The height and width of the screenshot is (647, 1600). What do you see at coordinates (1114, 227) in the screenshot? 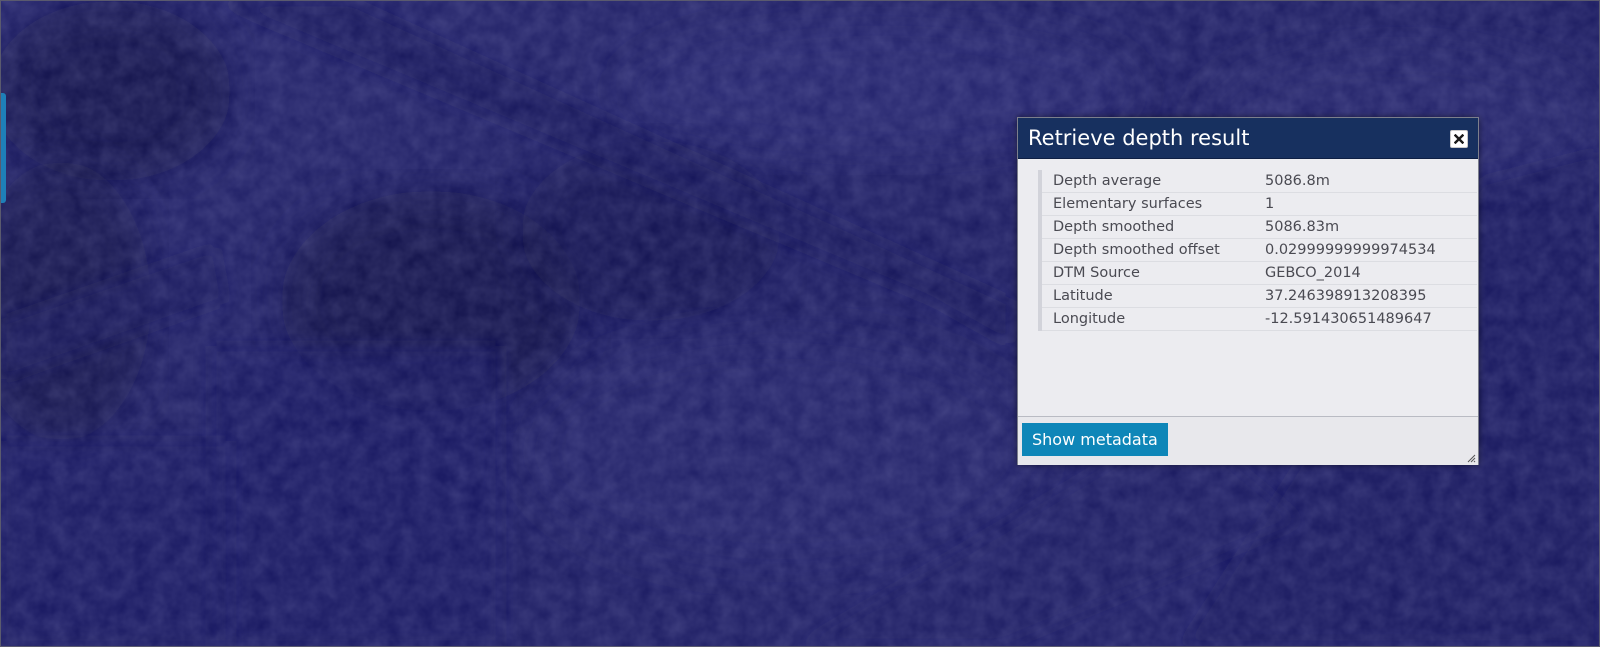
I see `row-key: Depth smoothed` at bounding box center [1114, 227].